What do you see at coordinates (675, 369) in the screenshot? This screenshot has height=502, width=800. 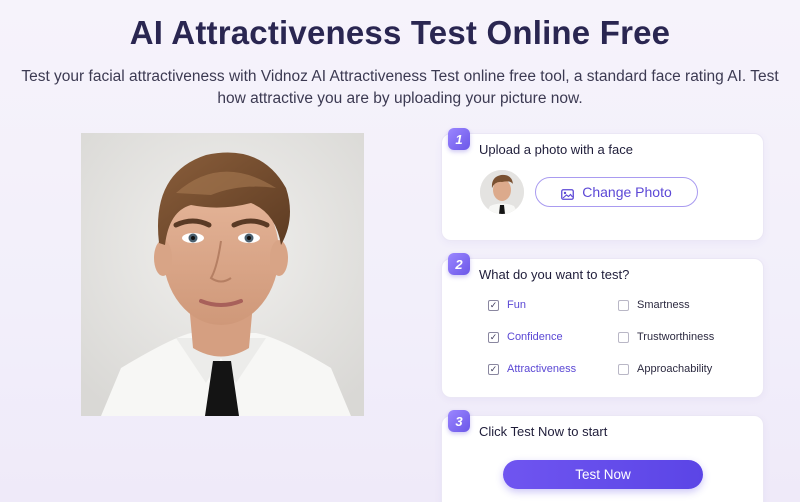 I see `option-label: Approachability` at bounding box center [675, 369].